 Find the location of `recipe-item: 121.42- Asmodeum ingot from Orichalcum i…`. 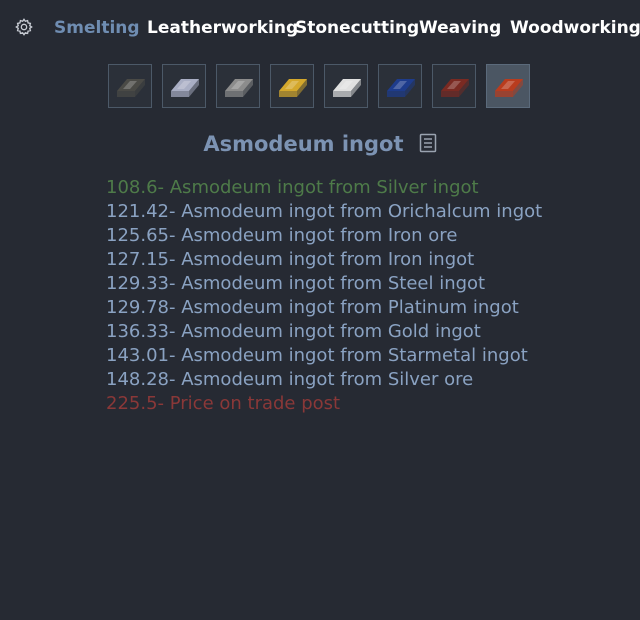

recipe-item: 121.42- Asmodeum ingot from Orichalcum i… is located at coordinates (324, 211).